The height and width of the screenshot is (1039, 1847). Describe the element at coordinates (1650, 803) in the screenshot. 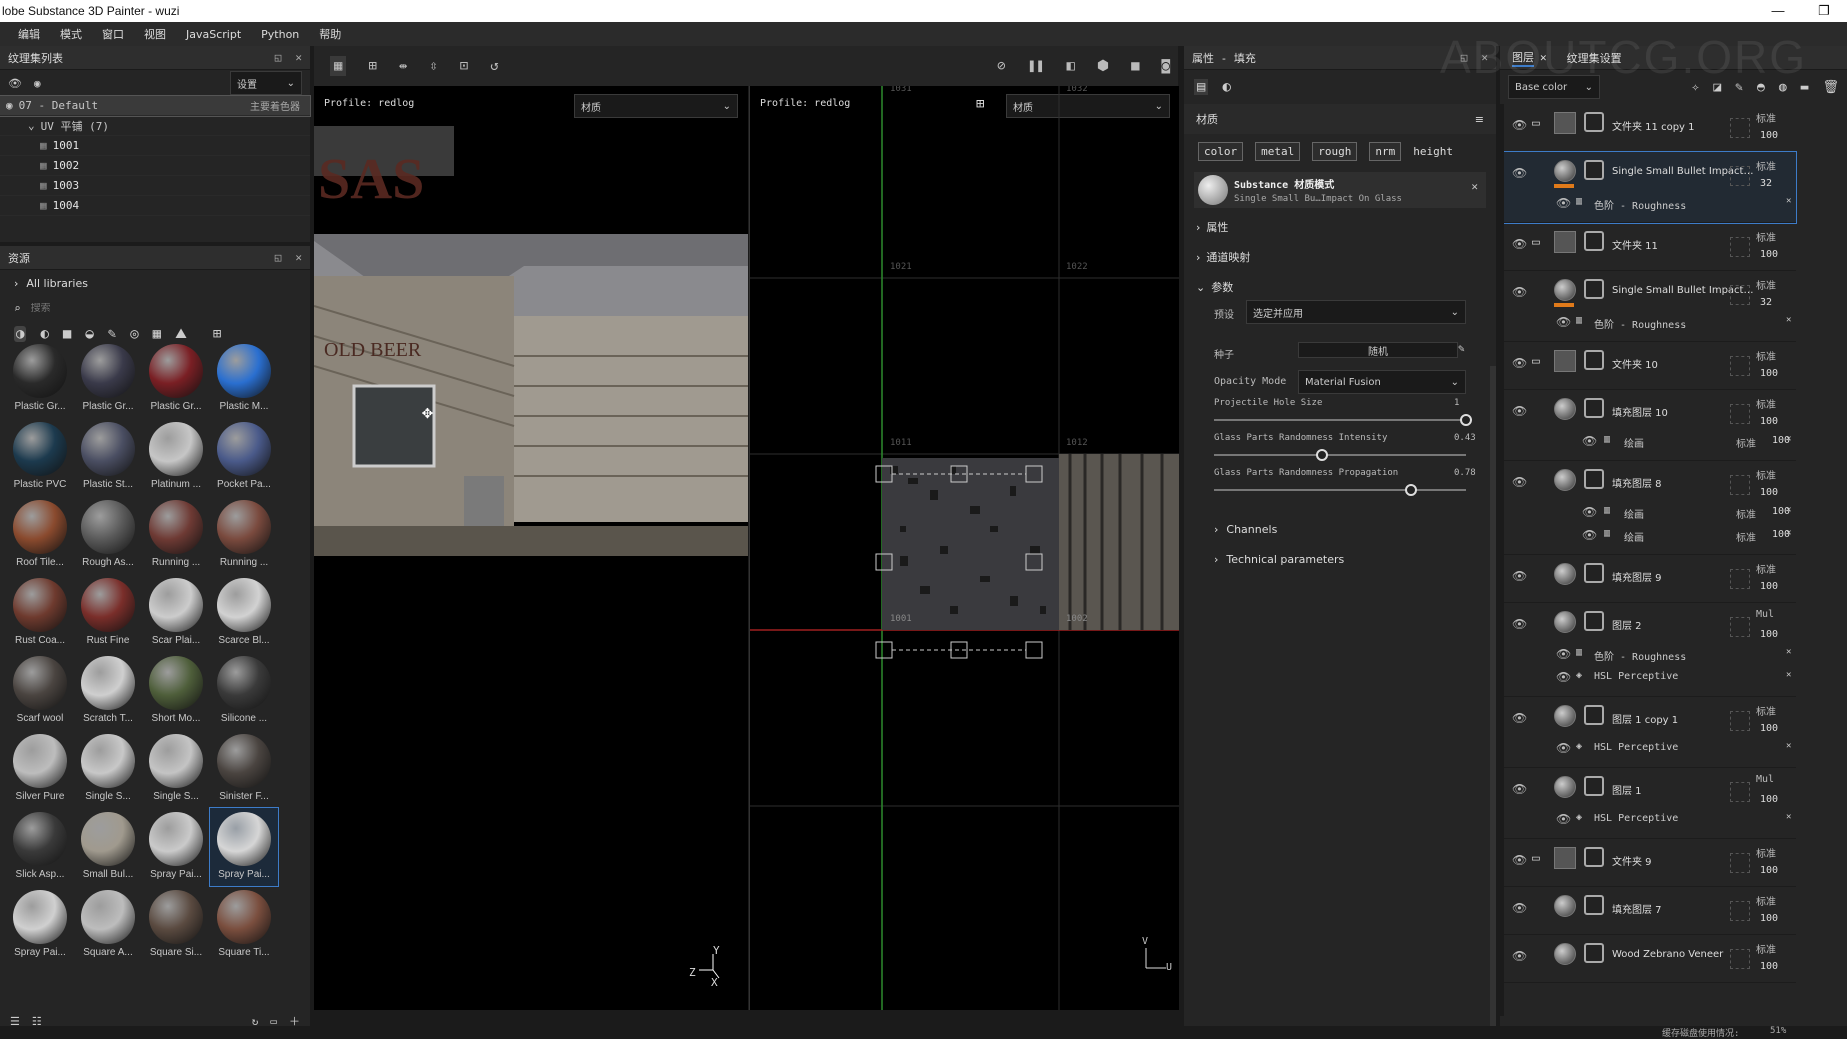

I see `layer-row: 👁 图层 1 Mul 100 👁 ◈ HSL Perceptive ✕` at that location.